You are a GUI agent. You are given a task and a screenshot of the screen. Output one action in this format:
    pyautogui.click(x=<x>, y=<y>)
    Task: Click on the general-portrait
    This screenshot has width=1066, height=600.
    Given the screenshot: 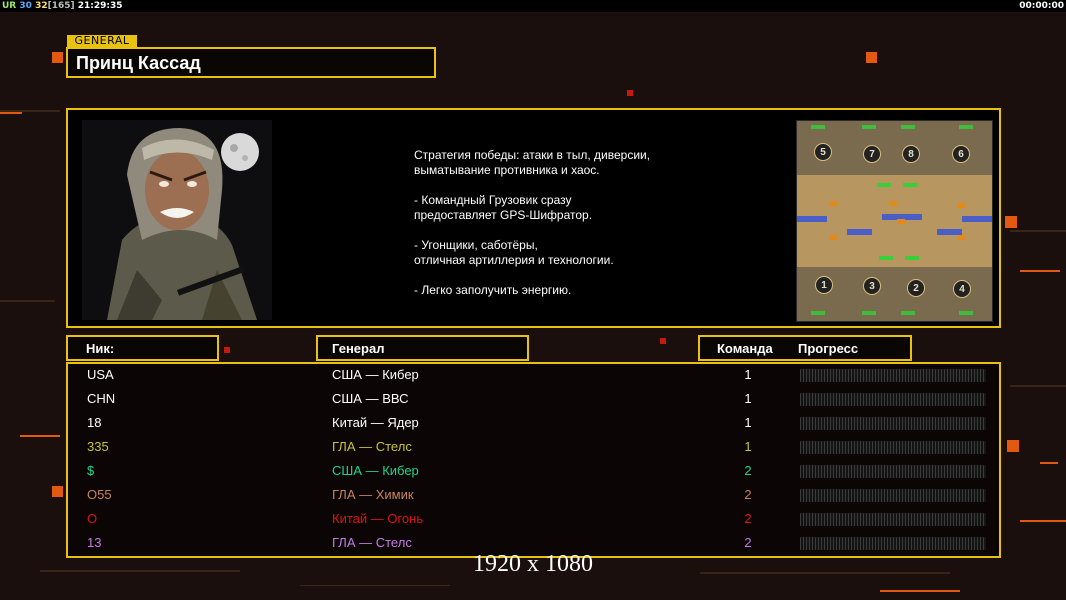 What is the action you would take?
    pyautogui.click(x=177, y=220)
    